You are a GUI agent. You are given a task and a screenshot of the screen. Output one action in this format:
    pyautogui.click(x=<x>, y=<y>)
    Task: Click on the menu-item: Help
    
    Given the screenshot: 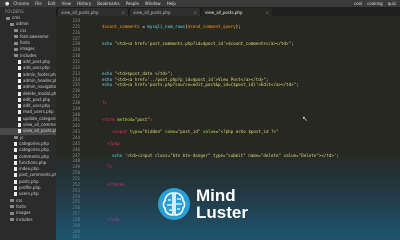 What is the action you would take?
    pyautogui.click(x=171, y=3)
    